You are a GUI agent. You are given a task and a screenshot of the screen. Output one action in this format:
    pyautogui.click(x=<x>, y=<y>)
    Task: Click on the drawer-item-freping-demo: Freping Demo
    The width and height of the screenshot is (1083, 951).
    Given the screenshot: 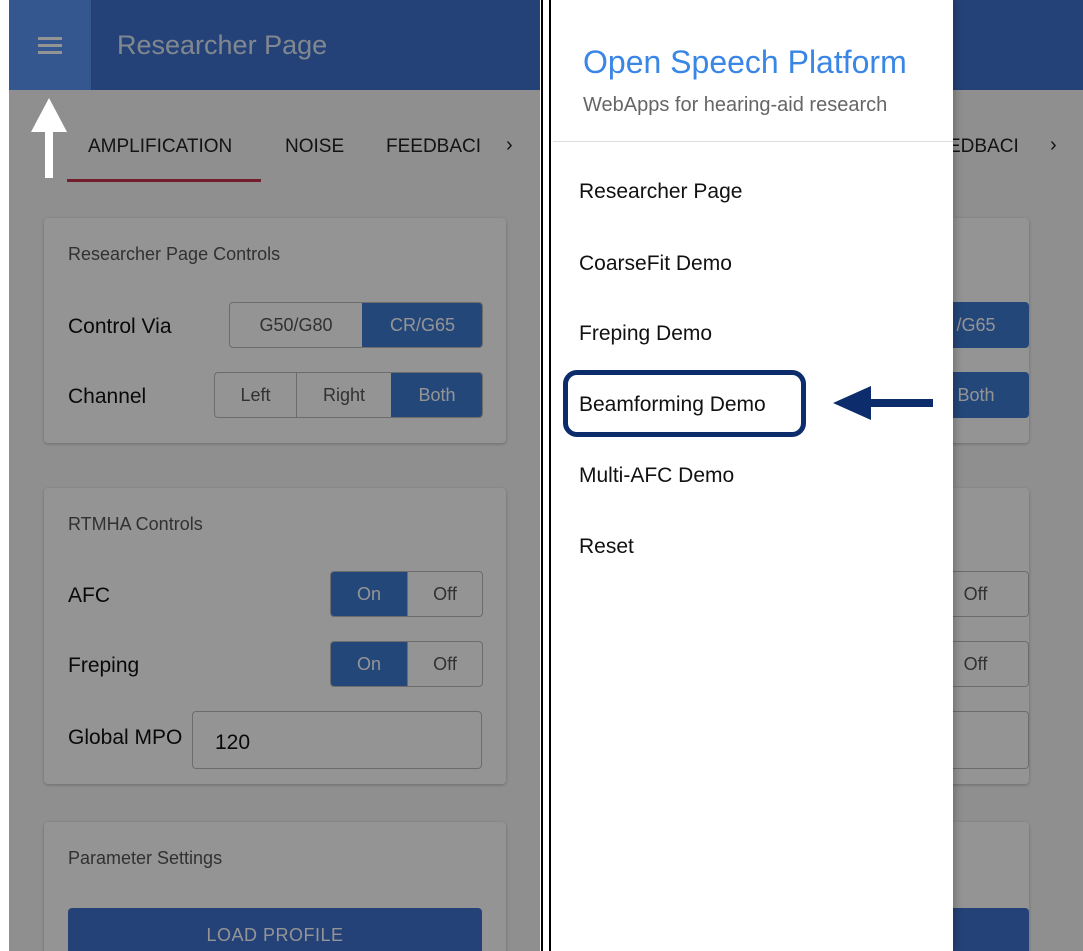 What is the action you would take?
    pyautogui.click(x=645, y=334)
    